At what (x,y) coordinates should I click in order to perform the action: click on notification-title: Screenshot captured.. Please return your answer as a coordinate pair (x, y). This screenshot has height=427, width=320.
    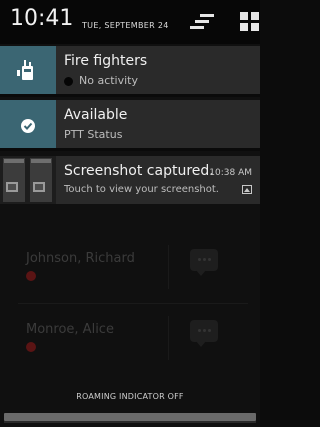
    Looking at the image, I should click on (139, 171).